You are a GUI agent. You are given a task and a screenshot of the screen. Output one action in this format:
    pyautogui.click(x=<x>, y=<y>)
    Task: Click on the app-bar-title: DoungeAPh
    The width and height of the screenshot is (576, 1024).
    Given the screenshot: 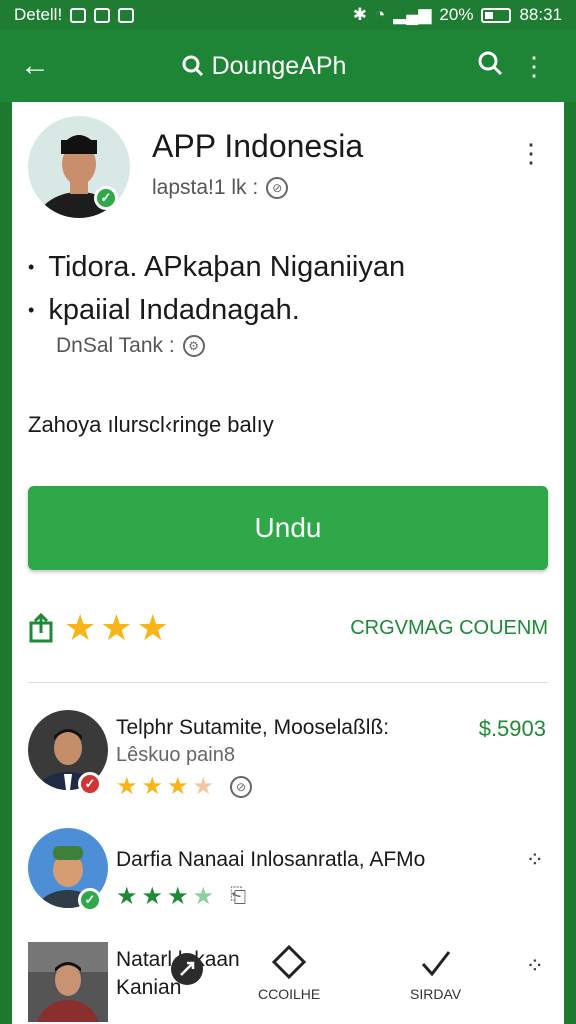 What is the action you would take?
    pyautogui.click(x=264, y=66)
    